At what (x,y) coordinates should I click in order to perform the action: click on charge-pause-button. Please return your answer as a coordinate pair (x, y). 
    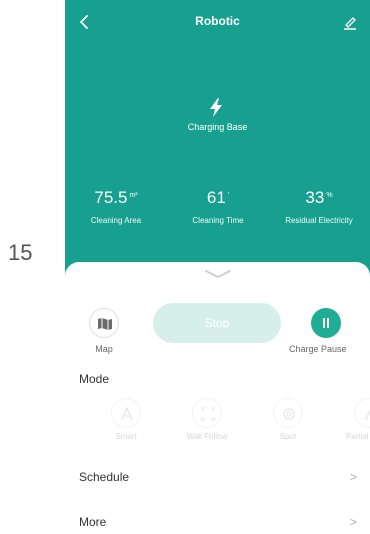
    Looking at the image, I should click on (326, 323).